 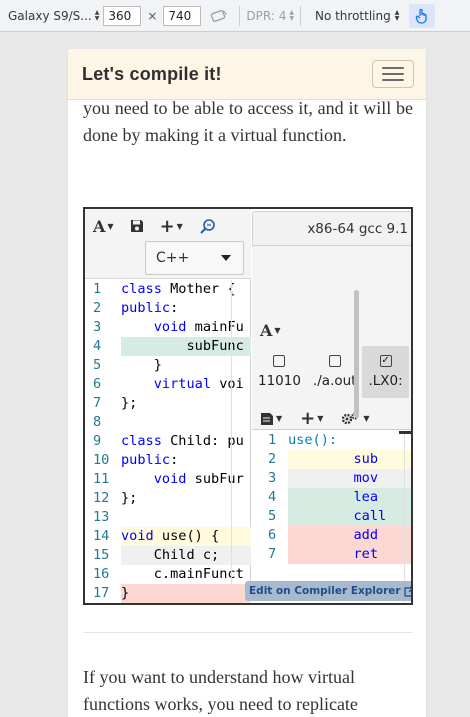 I want to click on throttling-select: No throttling ▲ ▼, so click(x=357, y=16).